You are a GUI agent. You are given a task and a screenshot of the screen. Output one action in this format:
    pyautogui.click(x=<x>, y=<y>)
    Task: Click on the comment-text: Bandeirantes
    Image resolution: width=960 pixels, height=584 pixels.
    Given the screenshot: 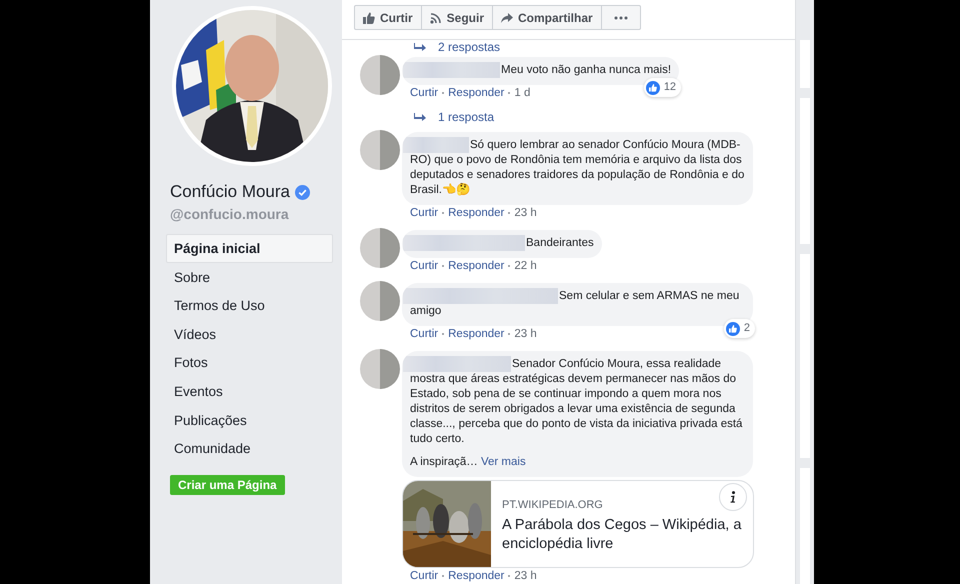 What is the action you would take?
    pyautogui.click(x=559, y=243)
    